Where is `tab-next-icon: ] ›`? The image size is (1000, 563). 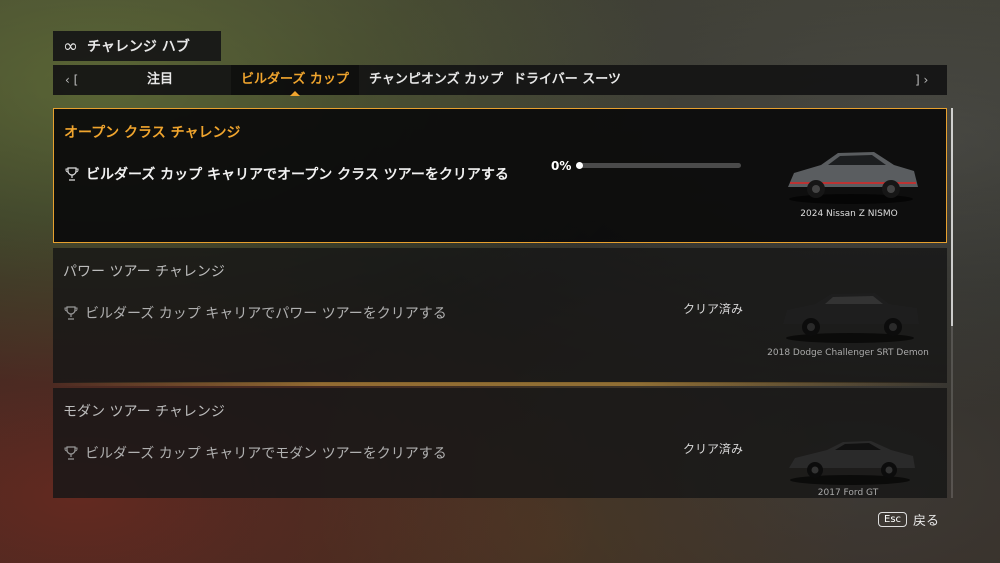
tab-next-icon: ] › is located at coordinates (921, 80).